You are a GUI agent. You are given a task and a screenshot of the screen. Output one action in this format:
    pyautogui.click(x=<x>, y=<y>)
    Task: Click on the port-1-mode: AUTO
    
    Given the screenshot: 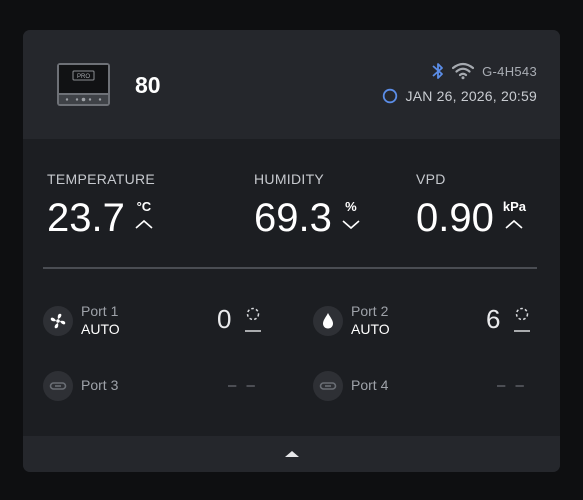 What is the action you would take?
    pyautogui.click(x=100, y=329)
    